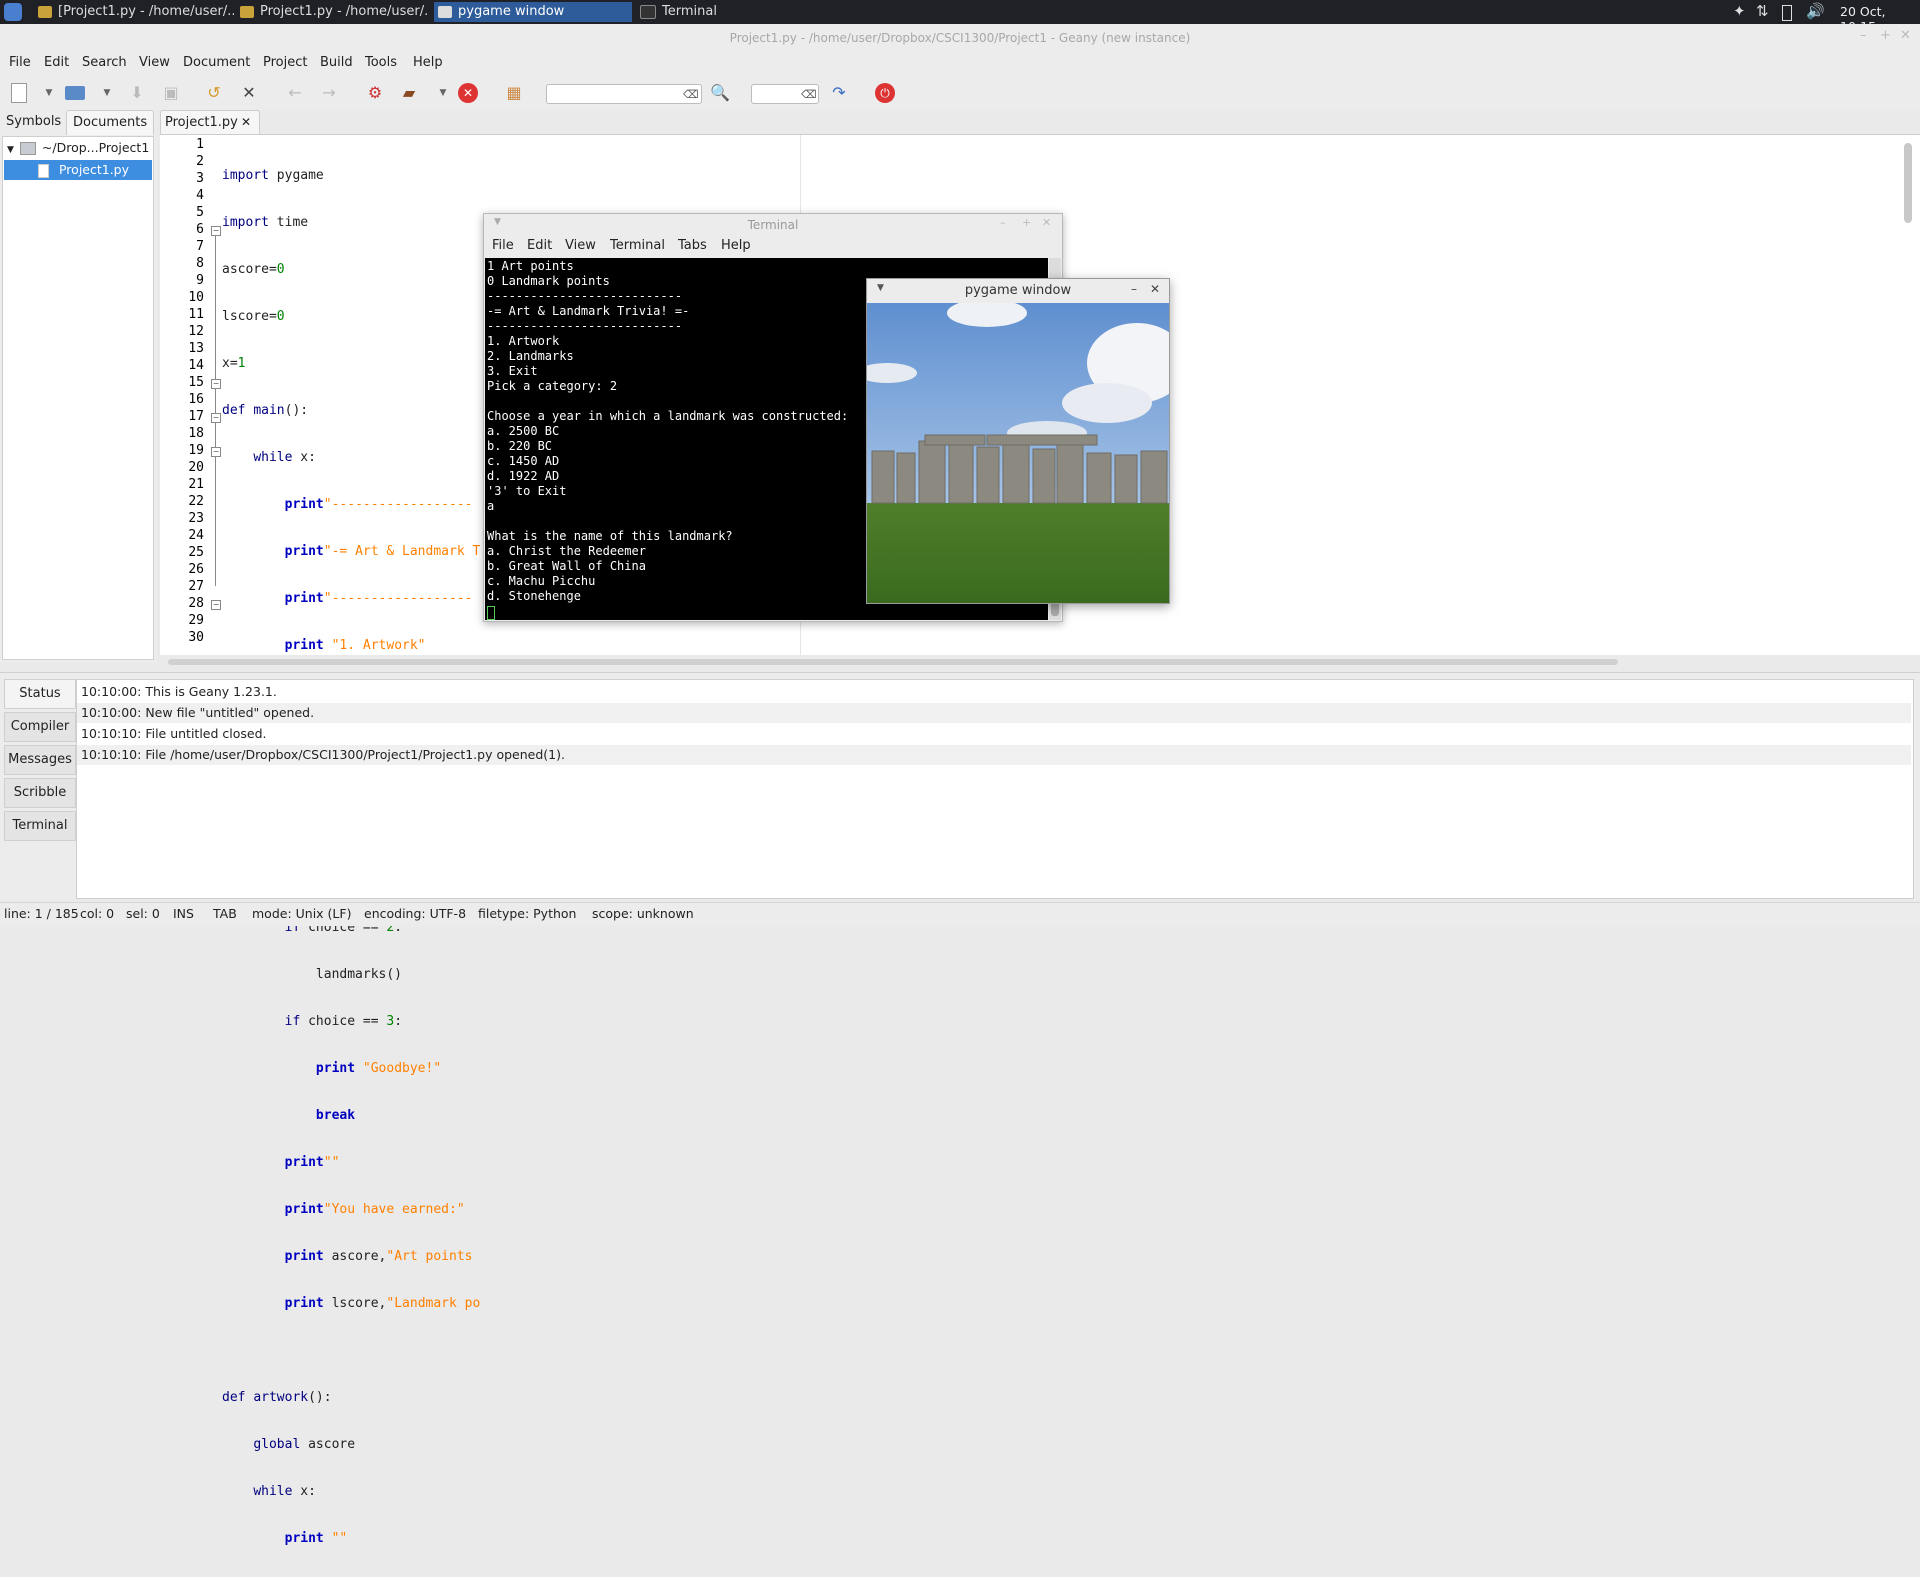 The image size is (1920, 1577). What do you see at coordinates (13, 12) in the screenshot?
I see `app-menu-icon` at bounding box center [13, 12].